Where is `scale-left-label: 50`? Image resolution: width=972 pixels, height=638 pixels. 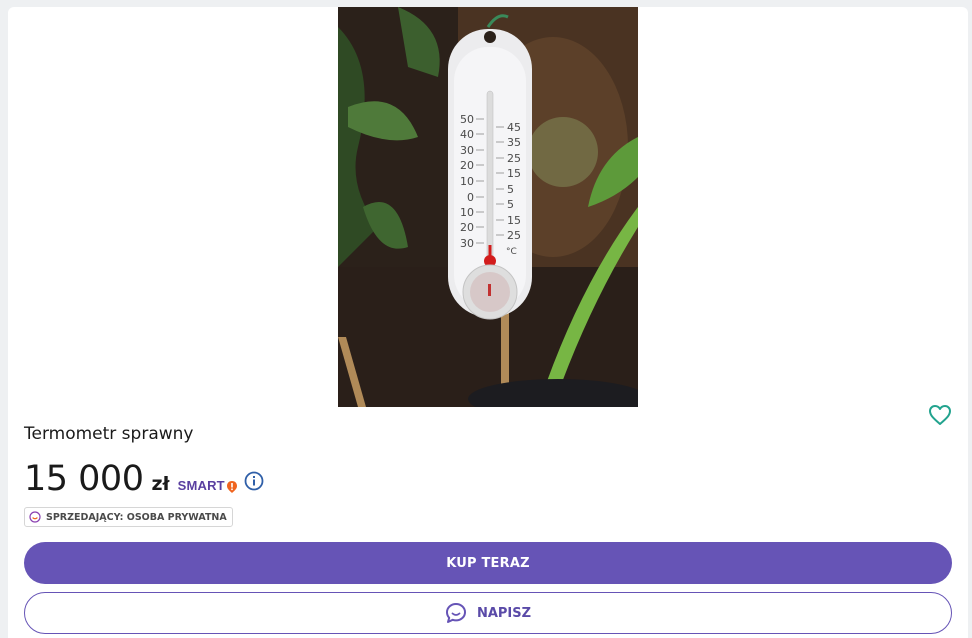 scale-left-label: 50 is located at coordinates (467, 119).